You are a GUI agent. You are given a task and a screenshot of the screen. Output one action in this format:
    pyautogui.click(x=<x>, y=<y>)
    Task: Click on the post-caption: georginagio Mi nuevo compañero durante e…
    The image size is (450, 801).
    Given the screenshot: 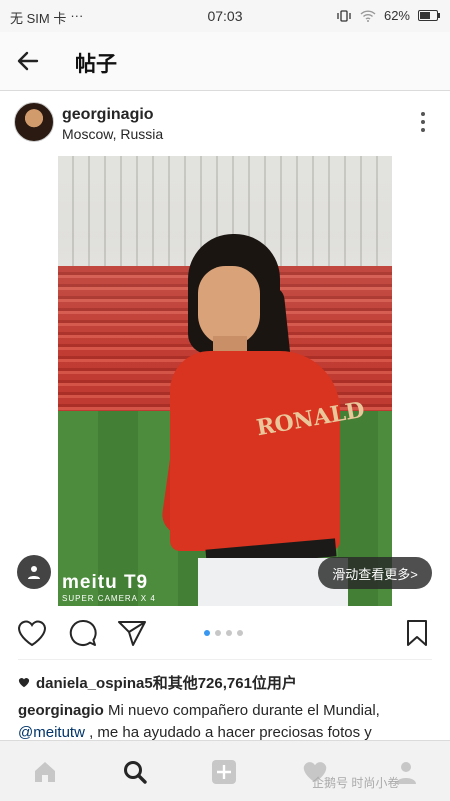 What is the action you would take?
    pyautogui.click(x=228, y=722)
    